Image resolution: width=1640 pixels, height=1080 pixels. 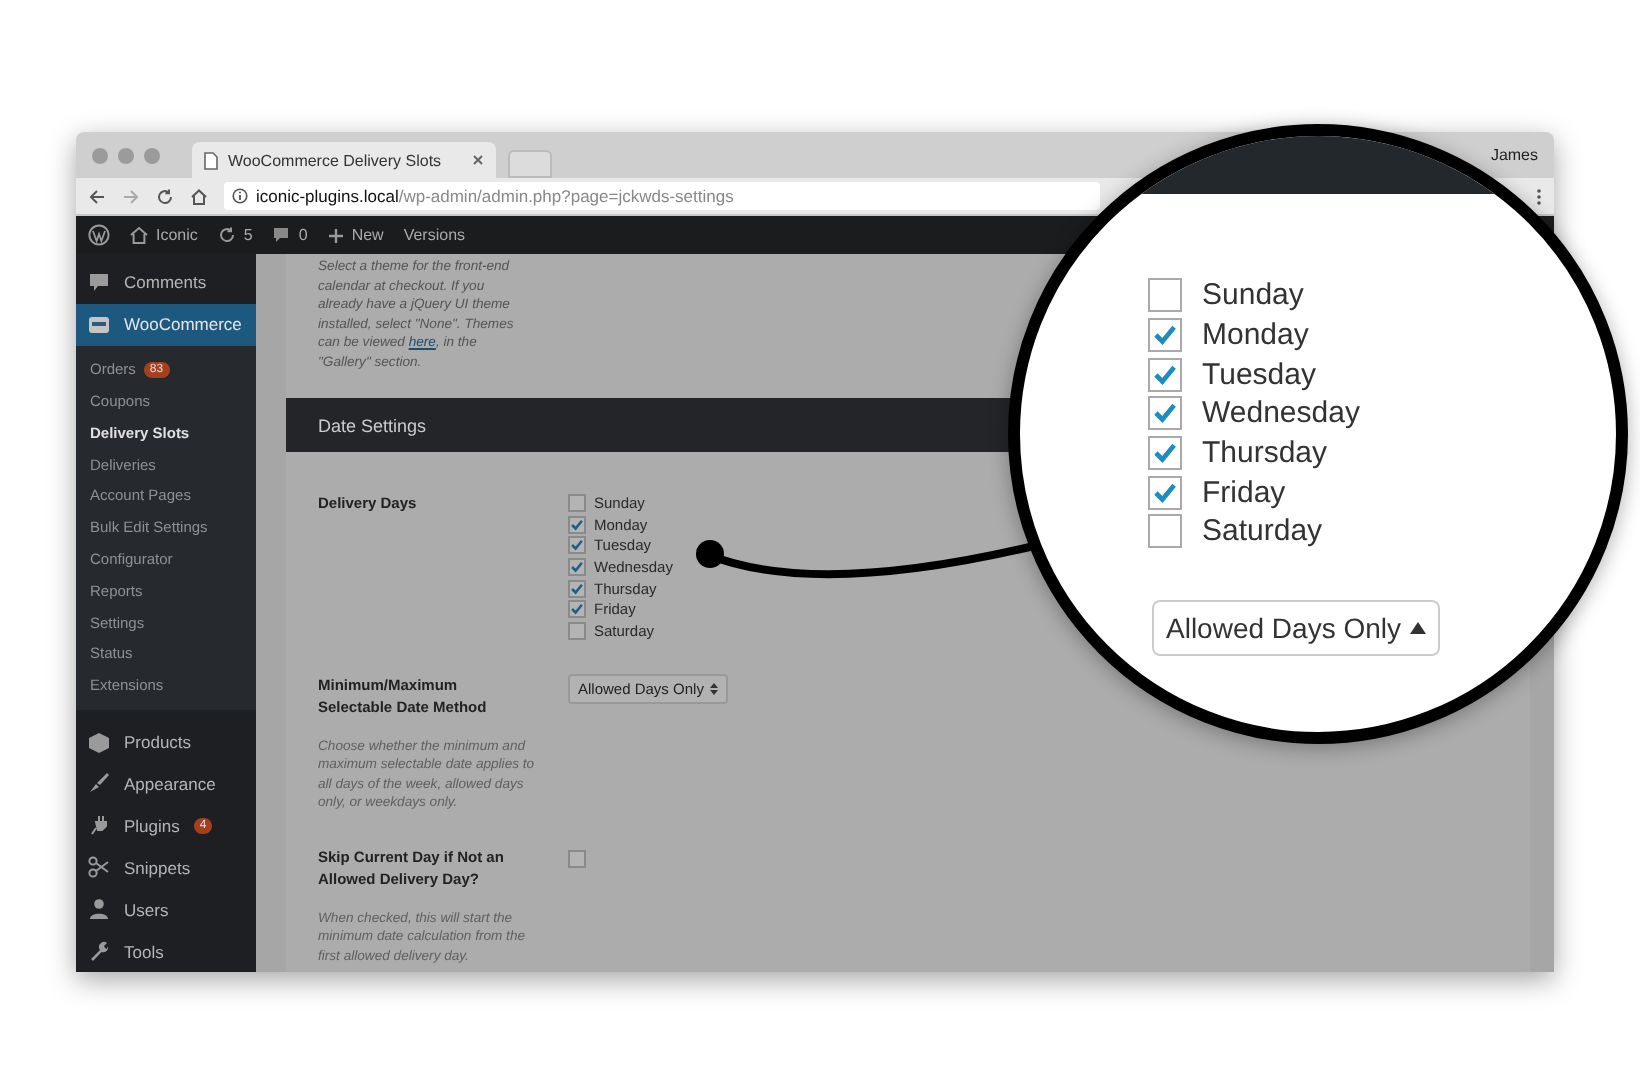 I want to click on scissors-icon, so click(x=99, y=867).